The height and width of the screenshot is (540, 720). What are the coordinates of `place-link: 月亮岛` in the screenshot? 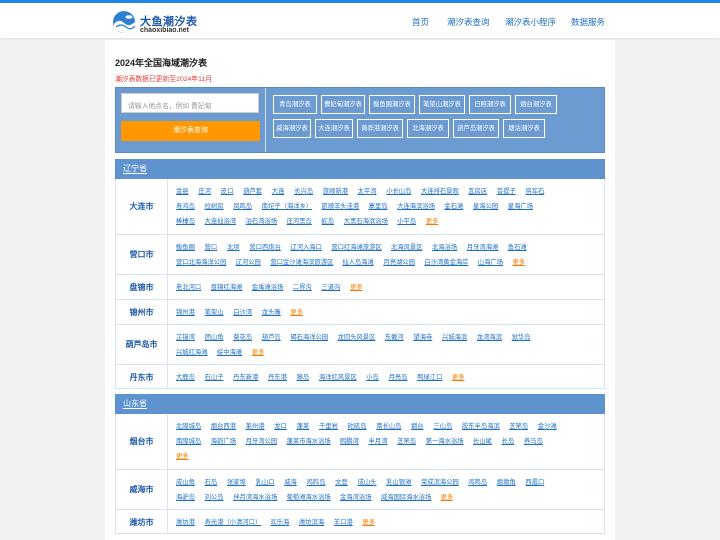 It's located at (398, 376).